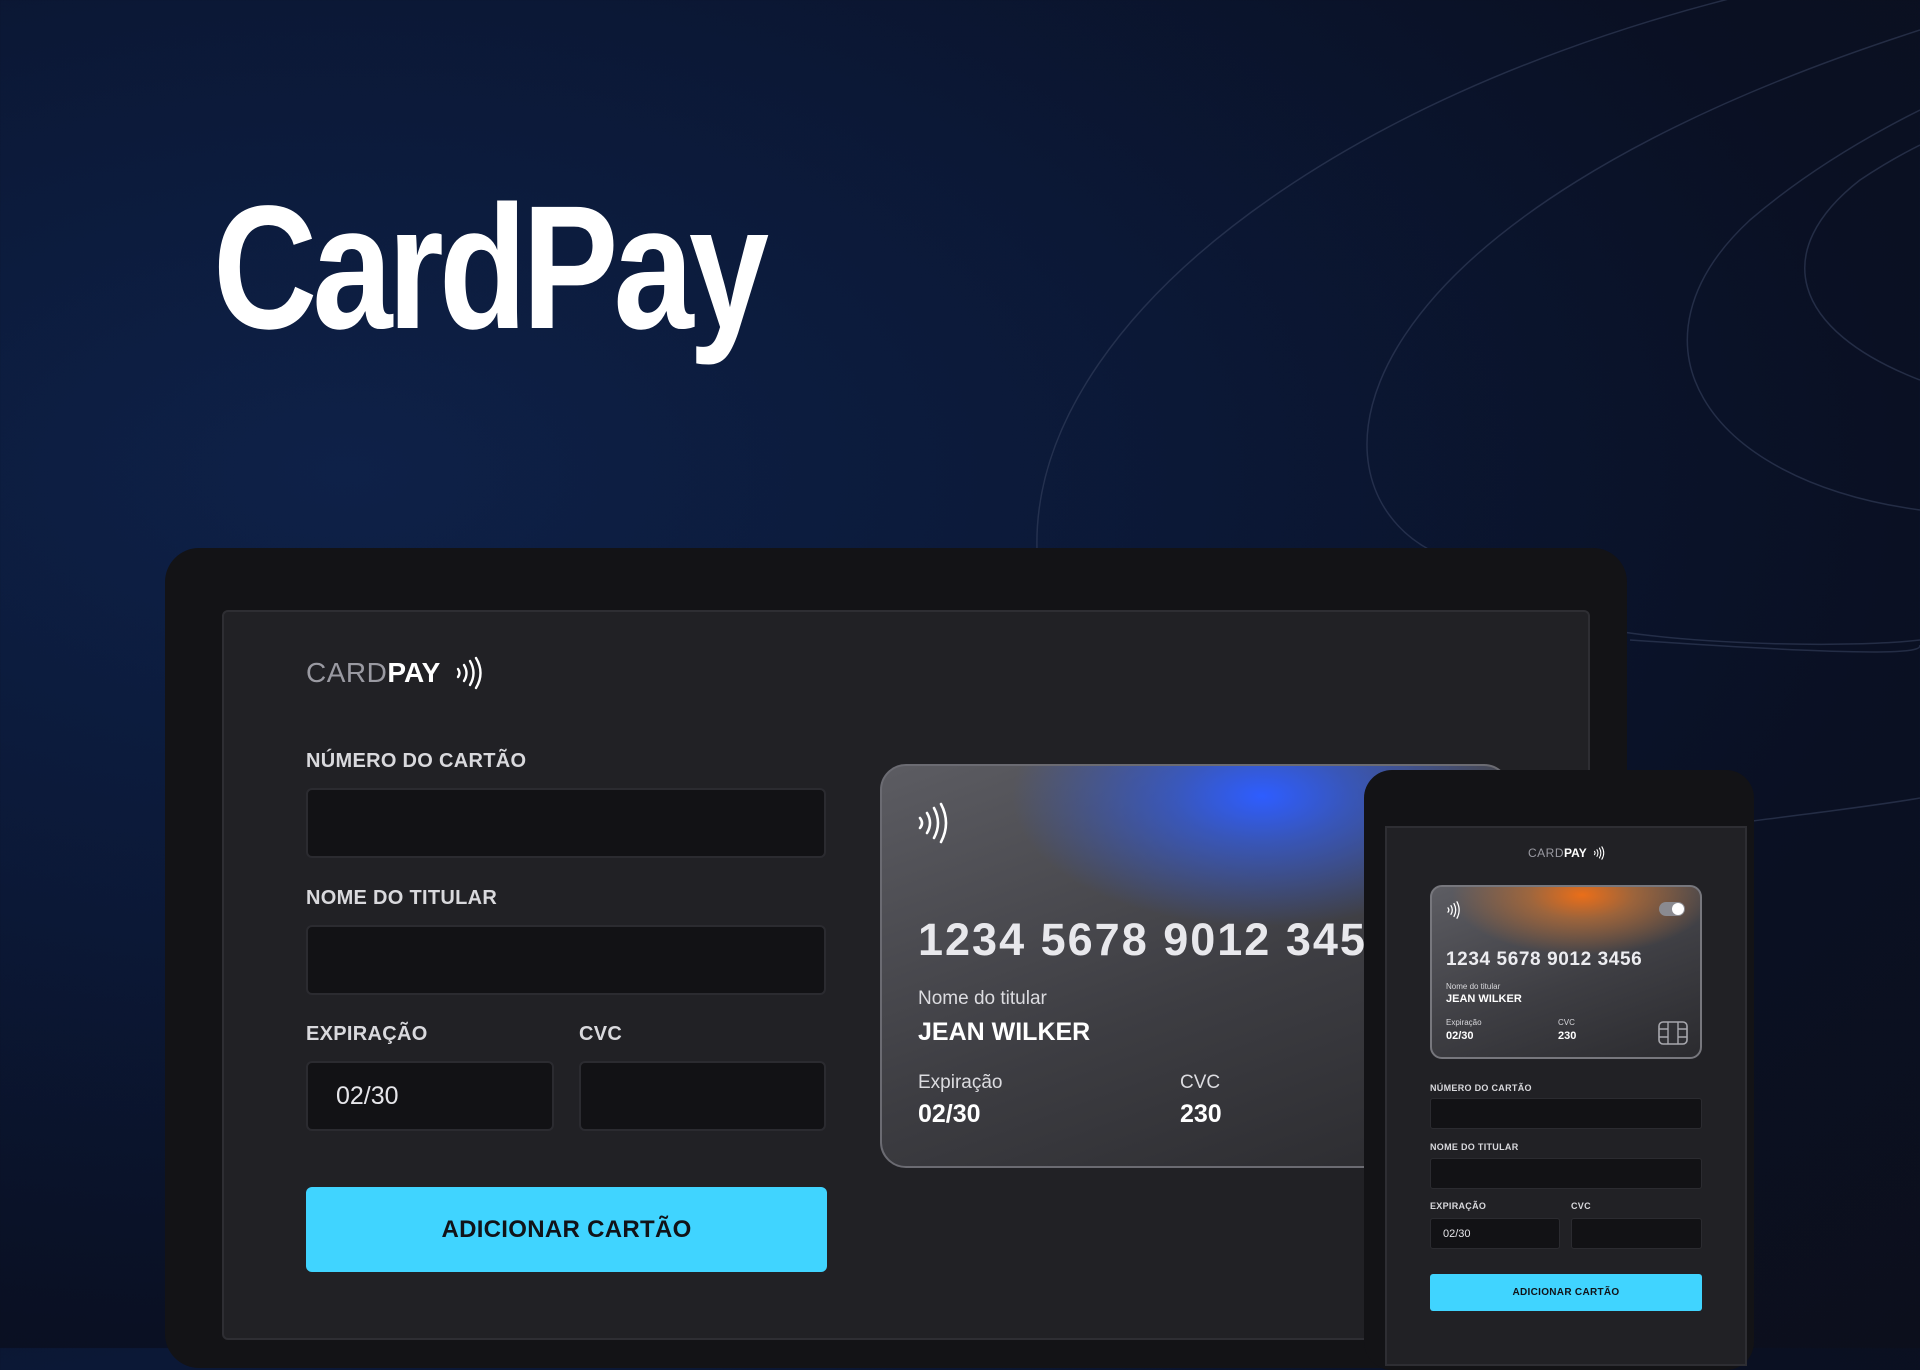 The width and height of the screenshot is (1920, 1370). I want to click on expiration-input: 02/30, so click(430, 1096).